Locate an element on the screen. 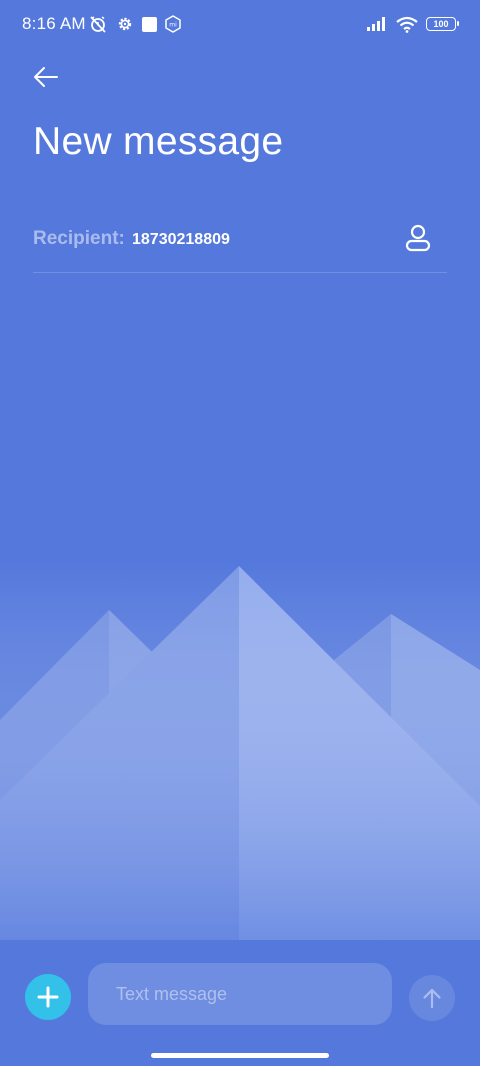 The width and height of the screenshot is (480, 1066). wifi-icon is located at coordinates (407, 24).